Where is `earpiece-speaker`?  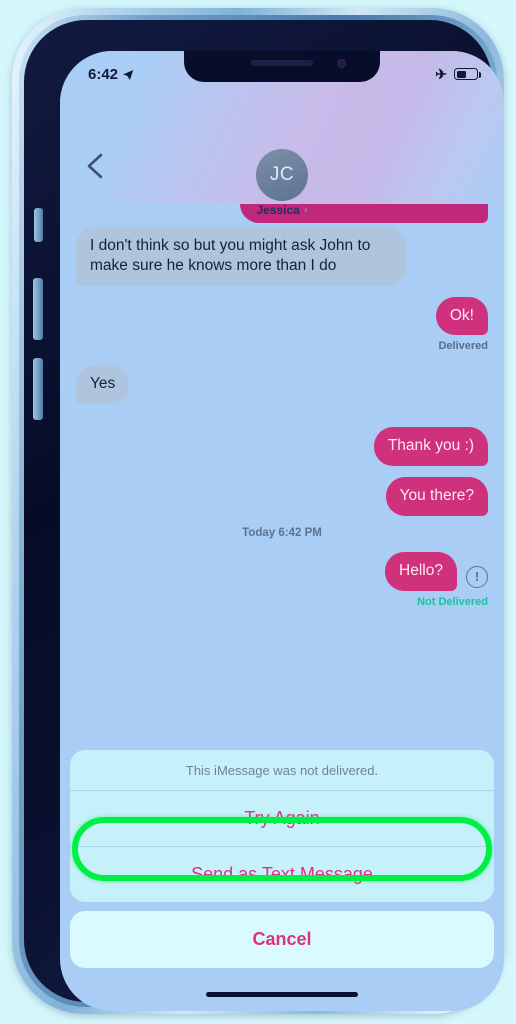
earpiece-speaker is located at coordinates (282, 63).